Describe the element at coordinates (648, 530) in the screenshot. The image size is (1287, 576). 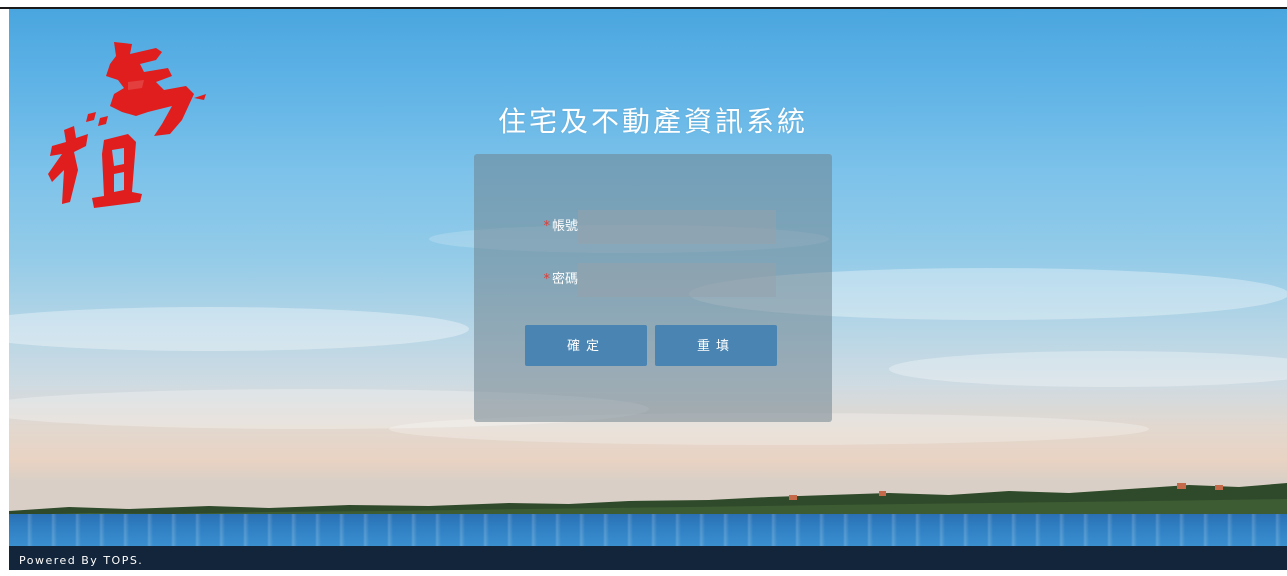
I see `lake-reflection` at that location.